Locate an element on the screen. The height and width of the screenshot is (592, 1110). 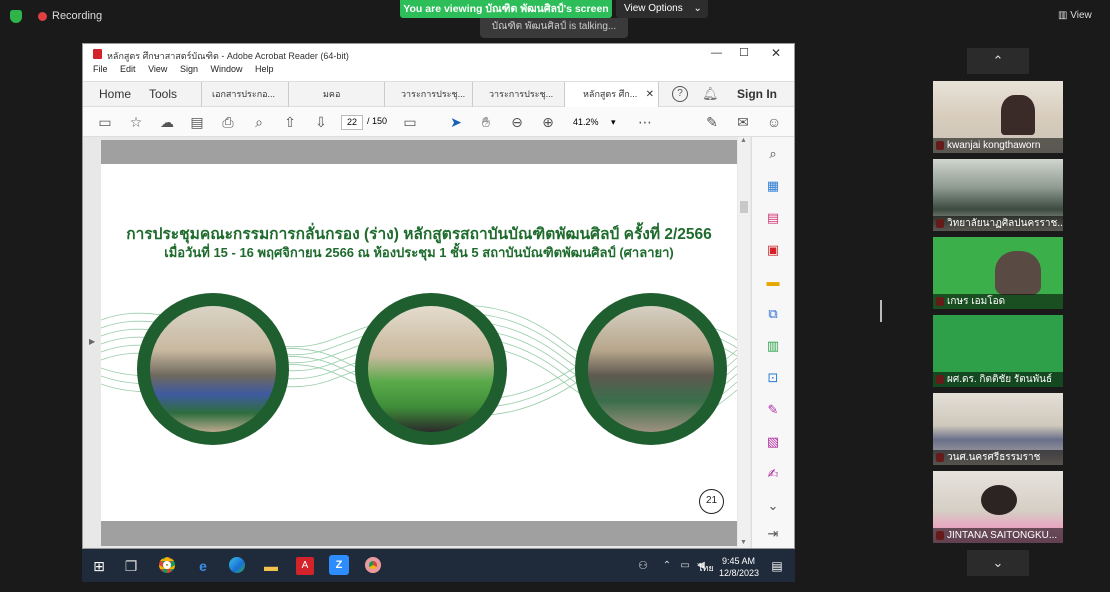
chevron-down-icon: ⌄ is located at coordinates (697, 8).